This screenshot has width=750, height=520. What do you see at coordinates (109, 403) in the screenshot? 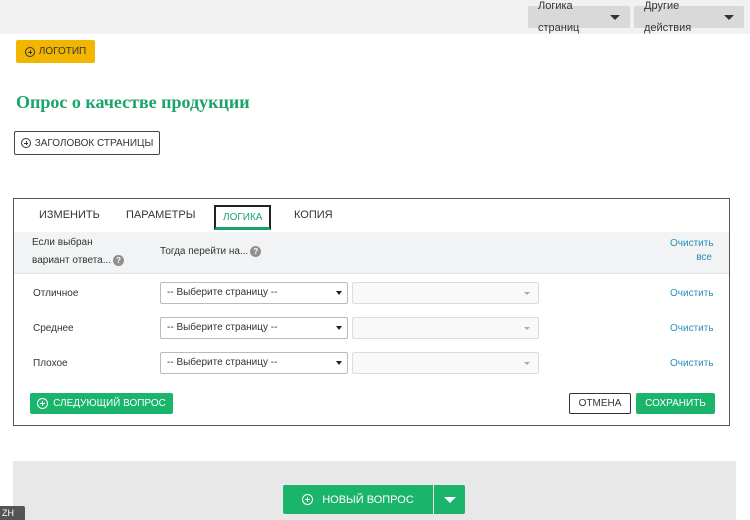
I see `next-question-label: СЛЕДУЮЩИЙ ВОПРОС` at bounding box center [109, 403].